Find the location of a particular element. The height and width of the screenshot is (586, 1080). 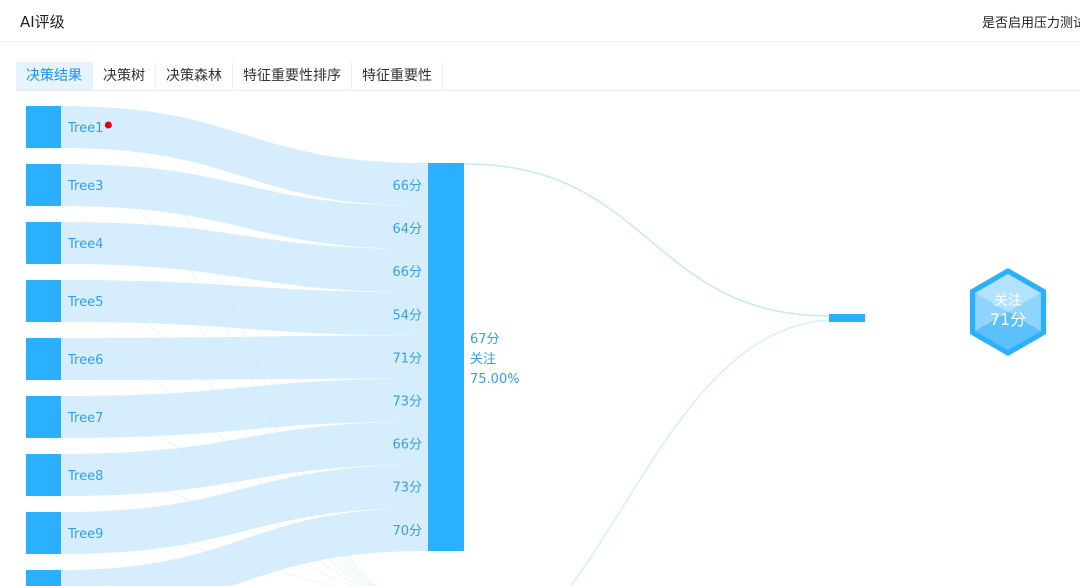

tree-node-label: Tree3 is located at coordinates (85, 186).